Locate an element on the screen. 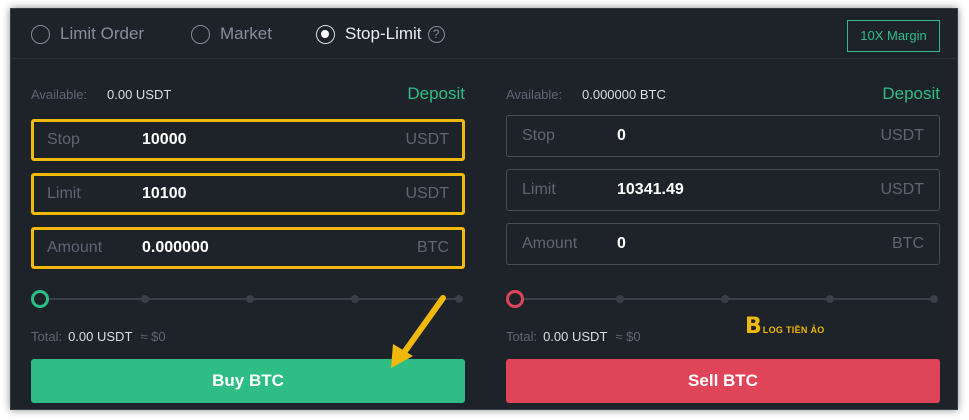 This screenshot has height=420, width=969. watermark-text: LOG TIỀN ẢO is located at coordinates (793, 330).